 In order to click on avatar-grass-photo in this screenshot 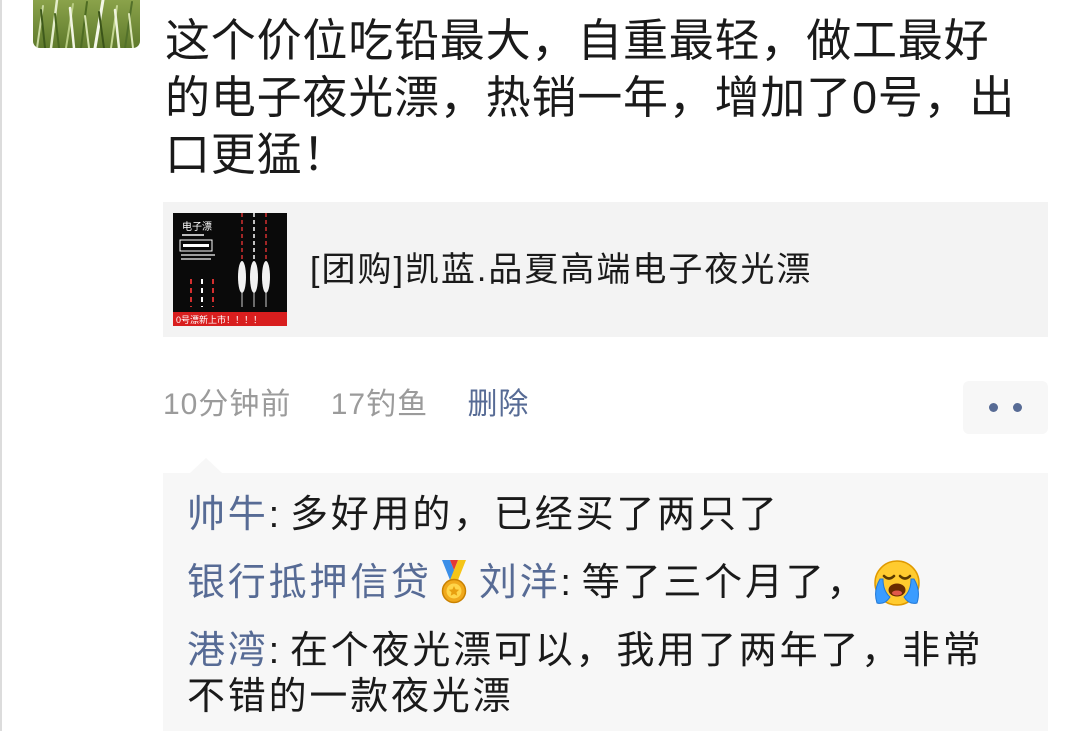, I will do `click(86, 24)`.